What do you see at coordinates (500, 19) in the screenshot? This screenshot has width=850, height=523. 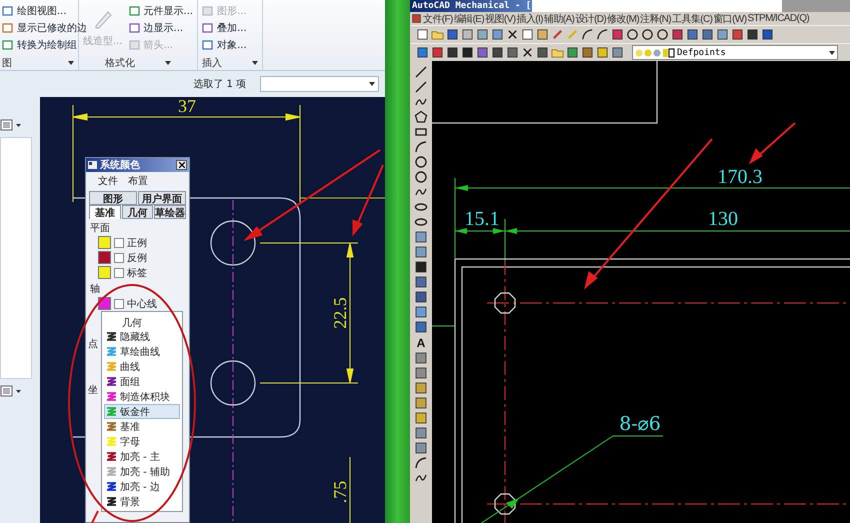 I see `menu-item: 视图(V)` at bounding box center [500, 19].